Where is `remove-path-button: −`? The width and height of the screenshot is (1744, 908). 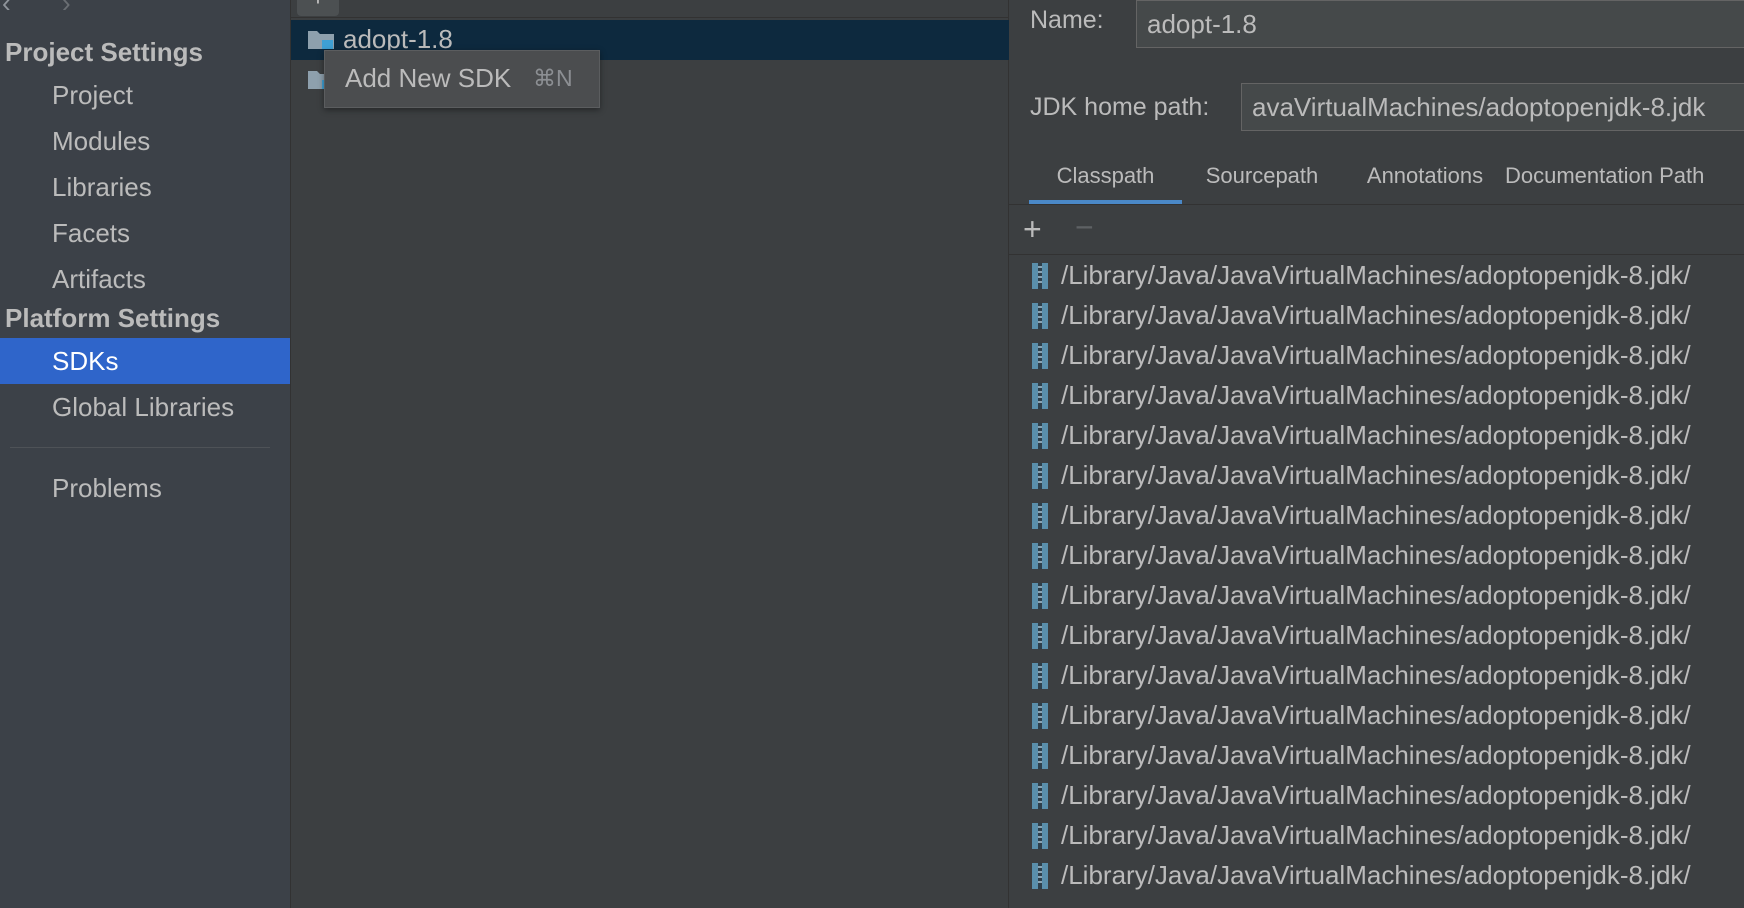 remove-path-button: − is located at coordinates (1084, 227).